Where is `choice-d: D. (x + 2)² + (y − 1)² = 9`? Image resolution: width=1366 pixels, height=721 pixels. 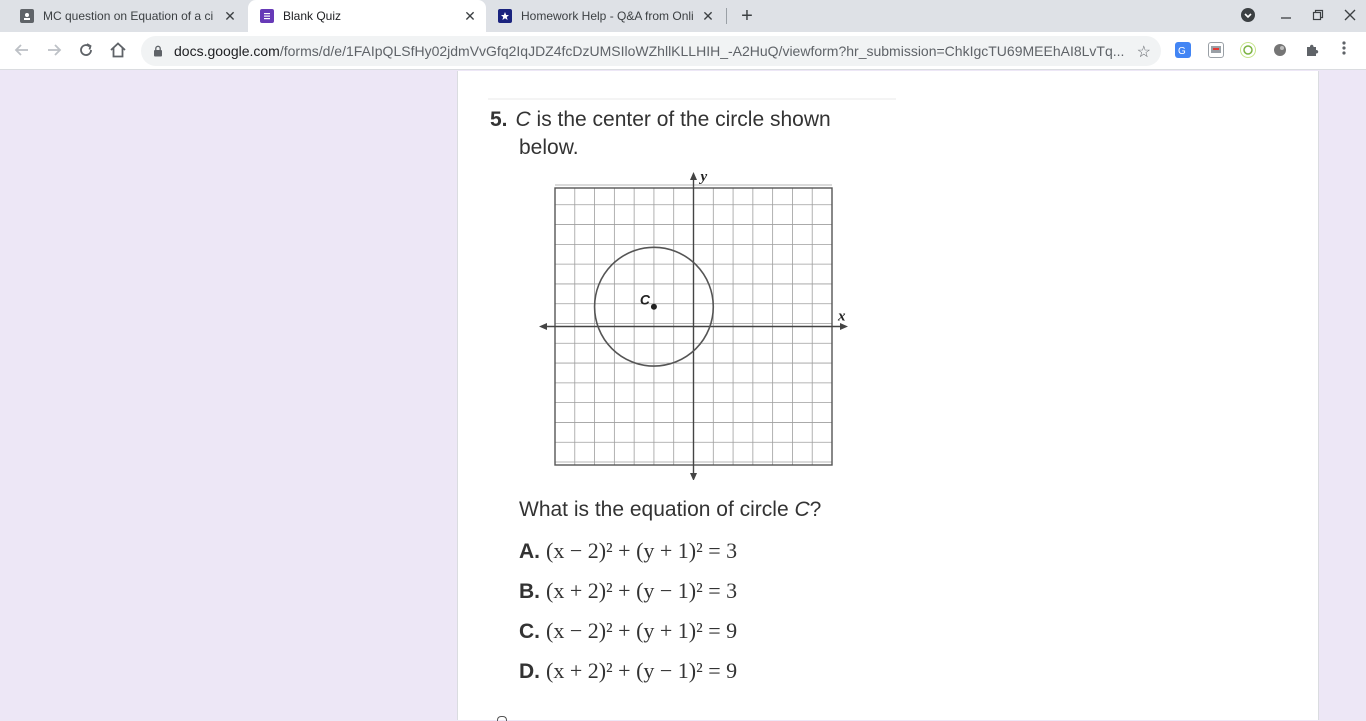
choice-d: D. (x + 2)² + (y − 1)² = 9 is located at coordinates (628, 671).